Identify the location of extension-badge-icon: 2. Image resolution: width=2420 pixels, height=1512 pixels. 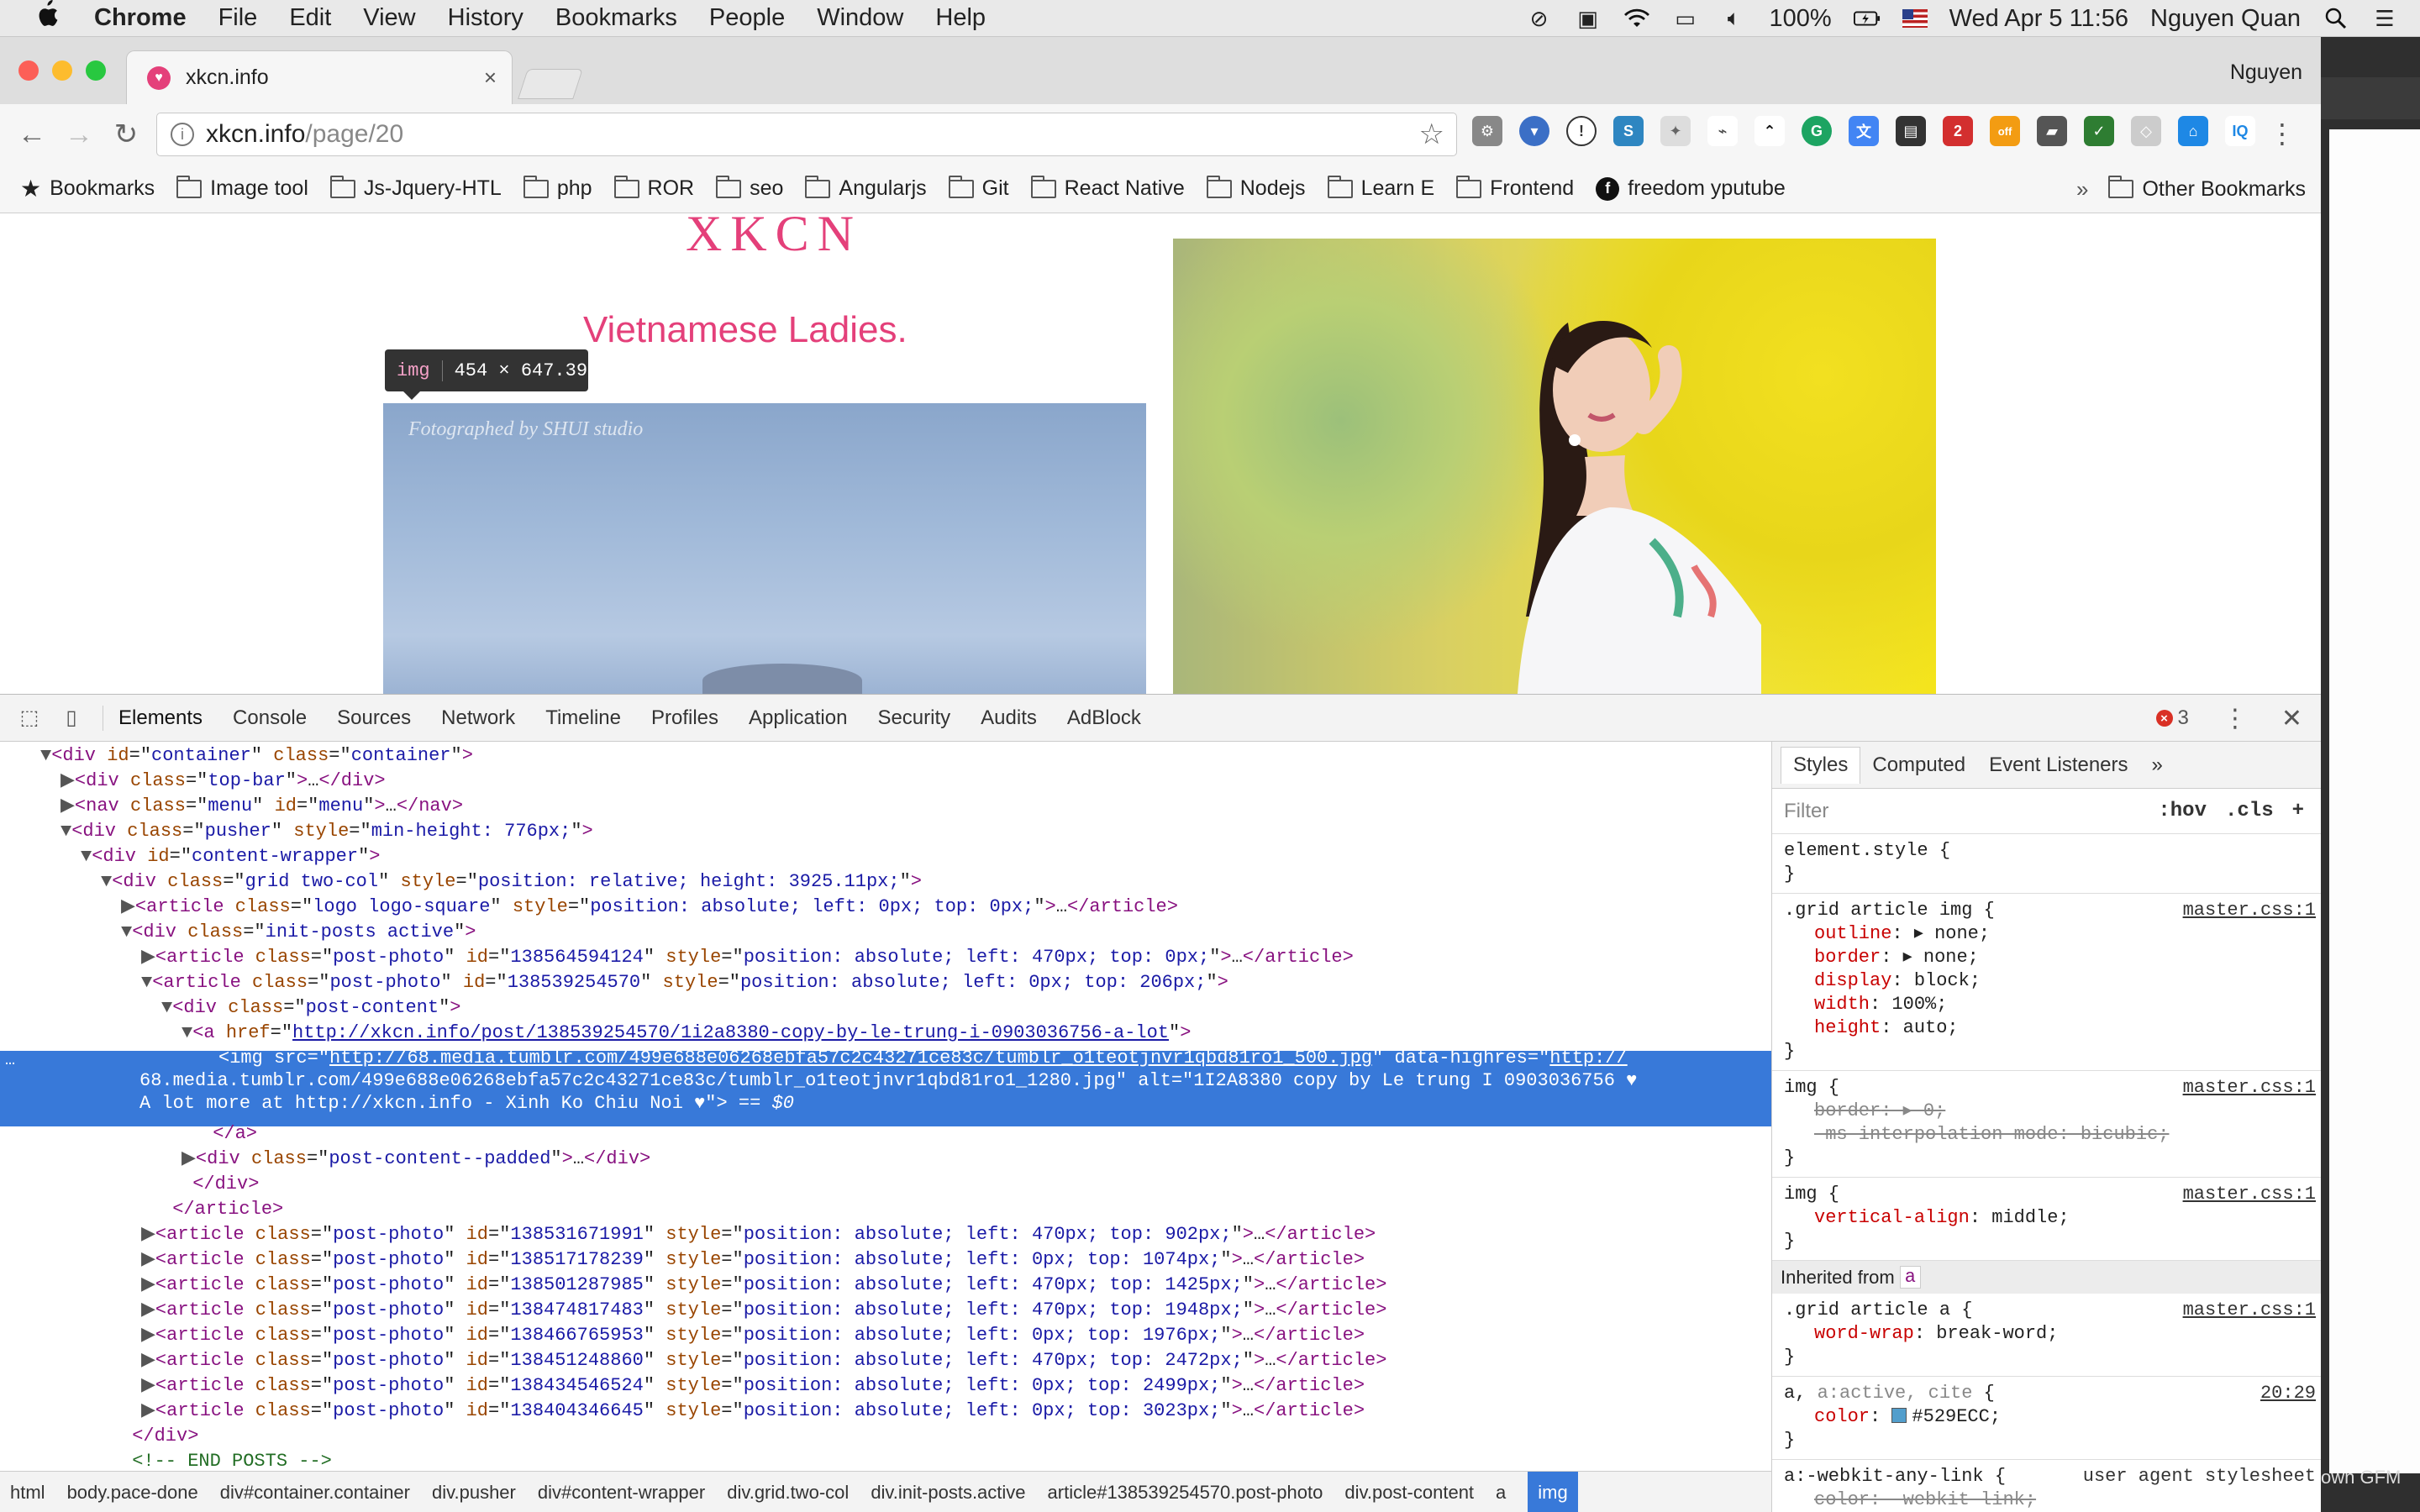
(1958, 131).